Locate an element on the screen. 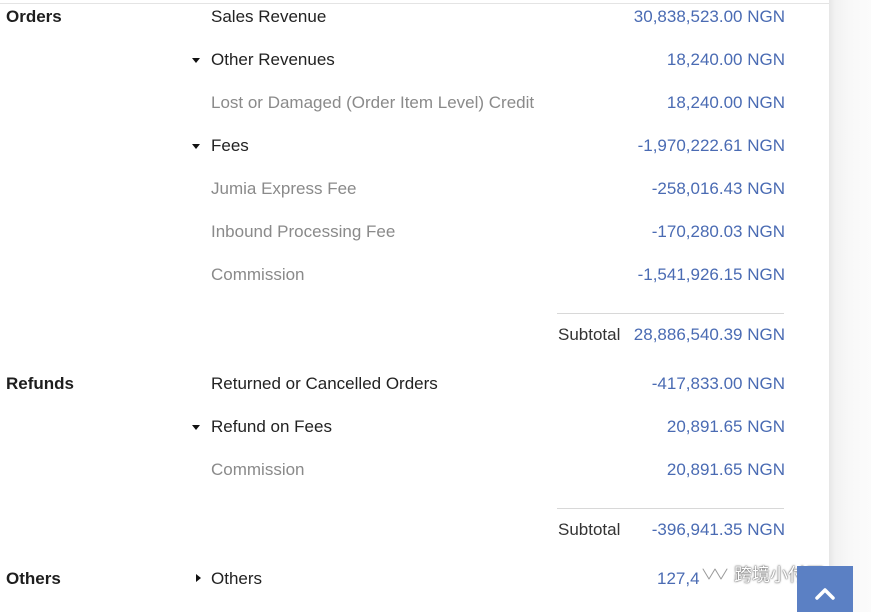 The height and width of the screenshot is (612, 871). top-divider is located at coordinates (435, 3).